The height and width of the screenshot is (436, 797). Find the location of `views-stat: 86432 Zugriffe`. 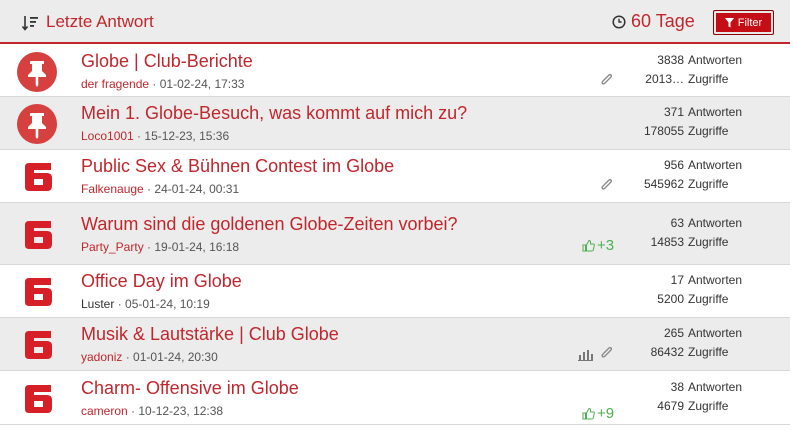

views-stat: 86432 Zugriffe is located at coordinates (666, 352).